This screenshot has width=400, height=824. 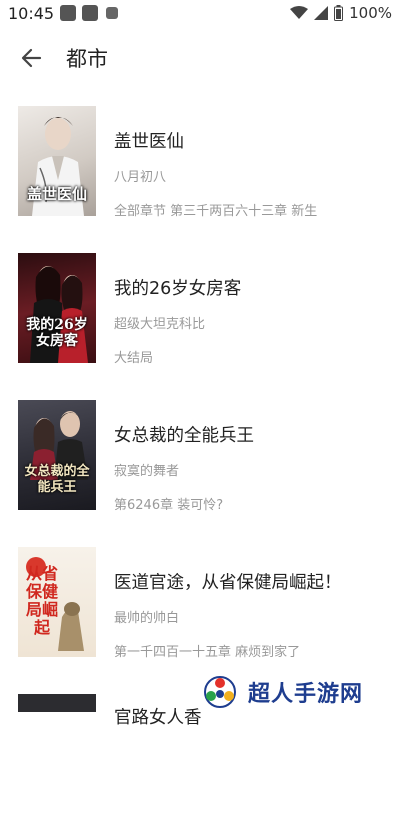 I want to click on book-latest-chapter: 全部章节 第三千两百六十三章 新生, so click(x=216, y=211).